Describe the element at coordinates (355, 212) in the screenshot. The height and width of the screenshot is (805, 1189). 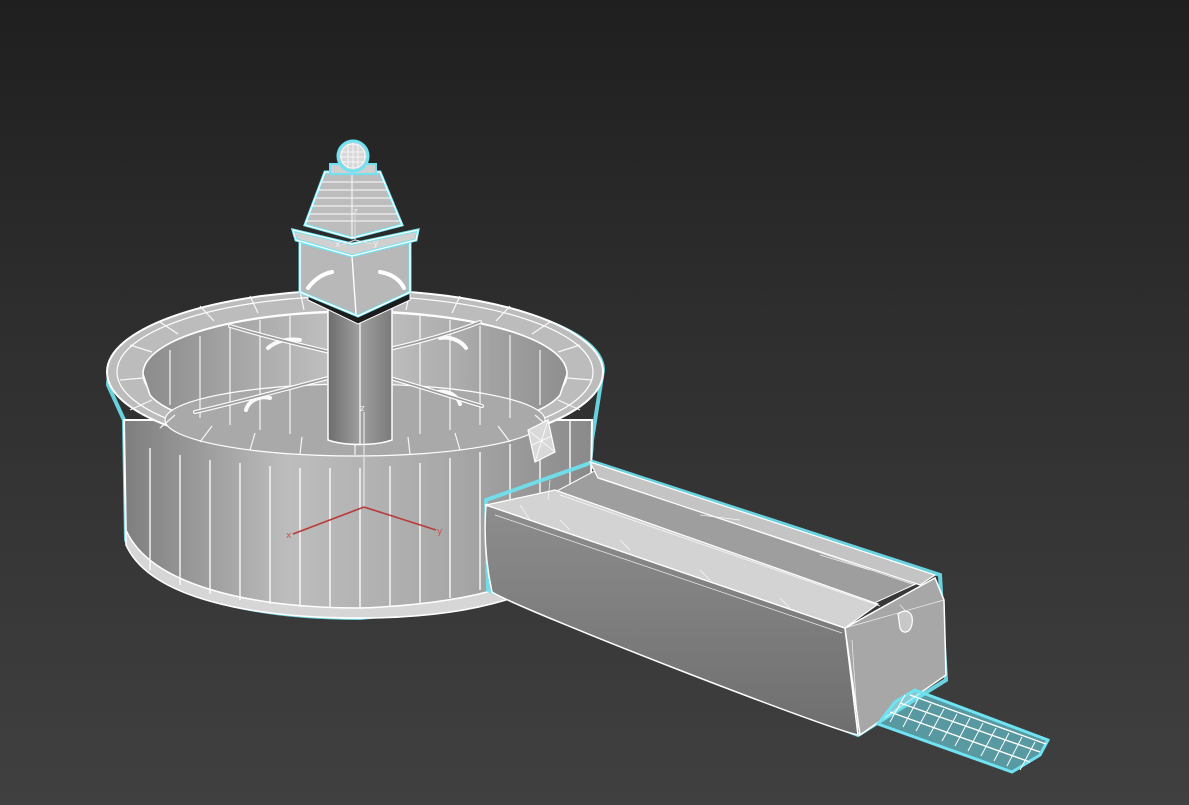
I see `gizmo-small-z-label: z` at that location.